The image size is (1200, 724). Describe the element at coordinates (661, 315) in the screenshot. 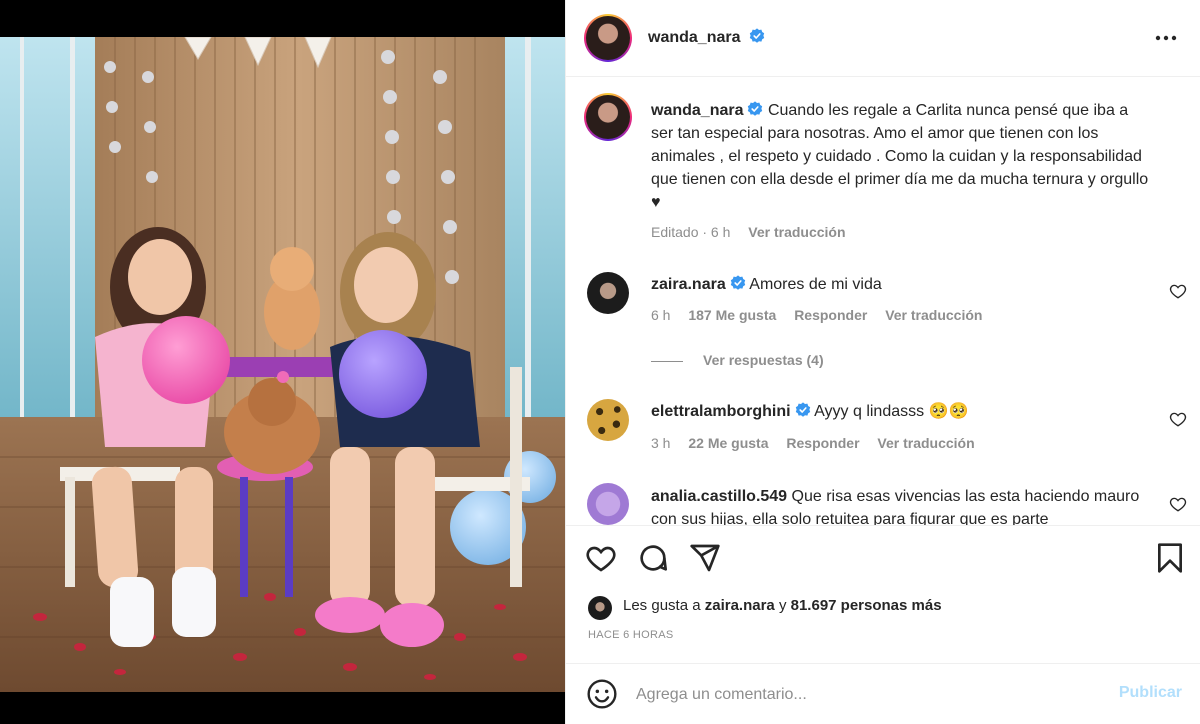

I see `comment-time: 6 h` at that location.